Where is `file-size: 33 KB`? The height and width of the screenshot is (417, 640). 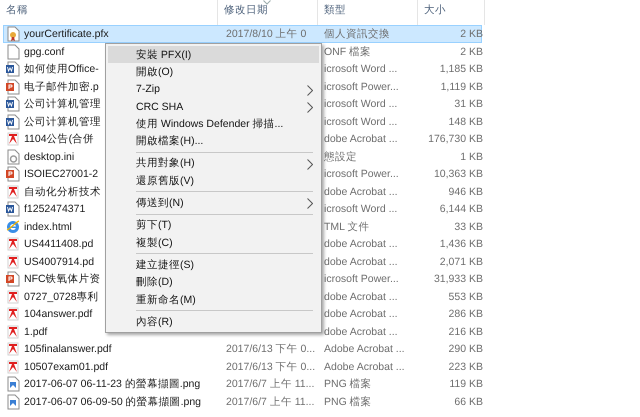
file-size: 33 KB is located at coordinates (468, 226).